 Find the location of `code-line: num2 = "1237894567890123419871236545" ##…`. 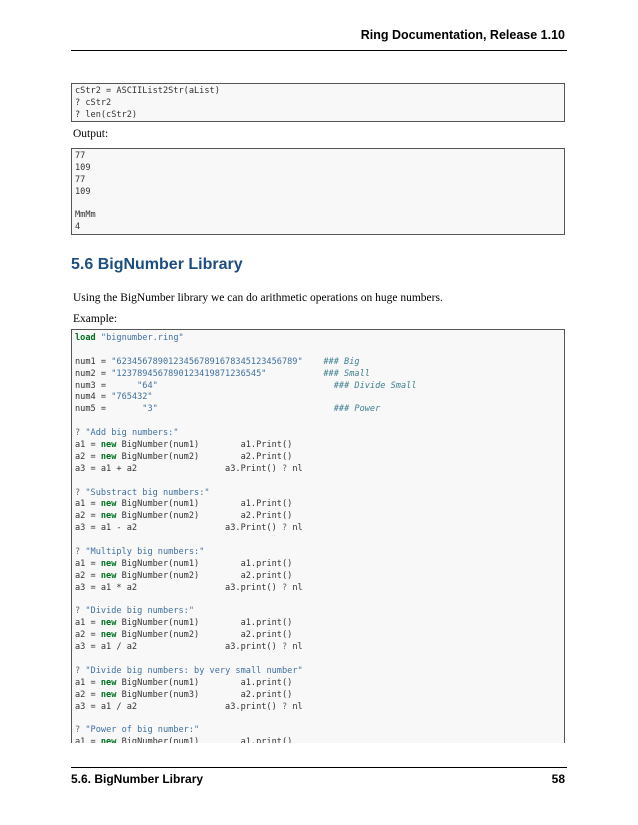

code-line: num2 = "1237894567890123419871236545" ##… is located at coordinates (318, 375).